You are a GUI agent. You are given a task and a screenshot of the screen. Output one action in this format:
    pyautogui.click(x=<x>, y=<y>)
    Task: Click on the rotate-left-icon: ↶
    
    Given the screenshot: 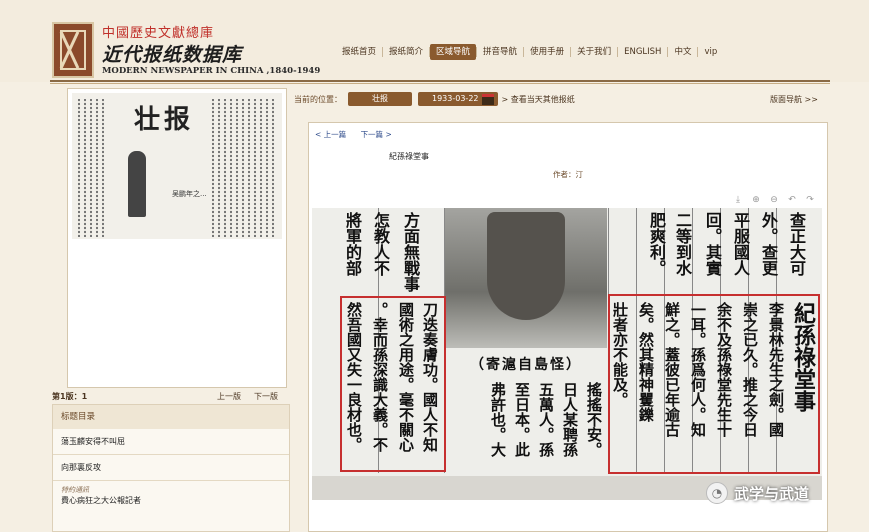 What is the action you would take?
    pyautogui.click(x=792, y=200)
    